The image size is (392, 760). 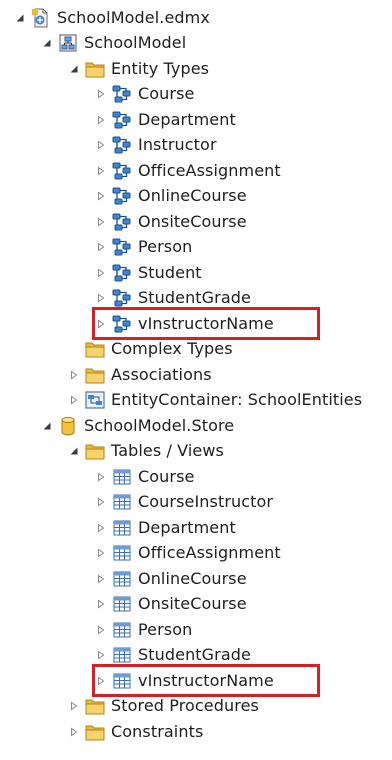 What do you see at coordinates (196, 43) in the screenshot?
I see `tree-node-conceptual-model: SchoolModel` at bounding box center [196, 43].